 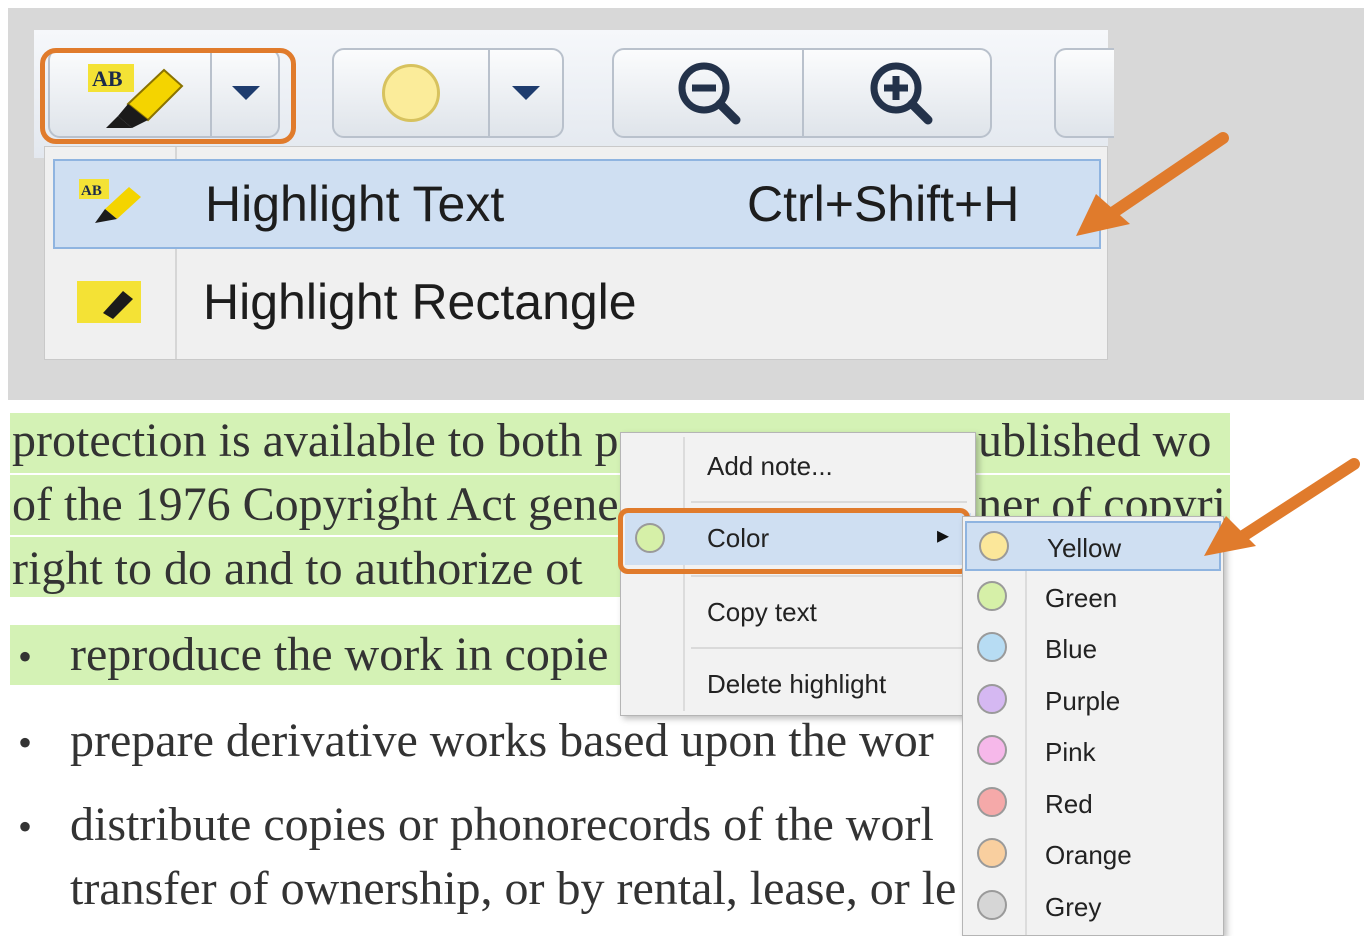 I want to click on document-line: protection is available to both p, so click(x=315, y=440).